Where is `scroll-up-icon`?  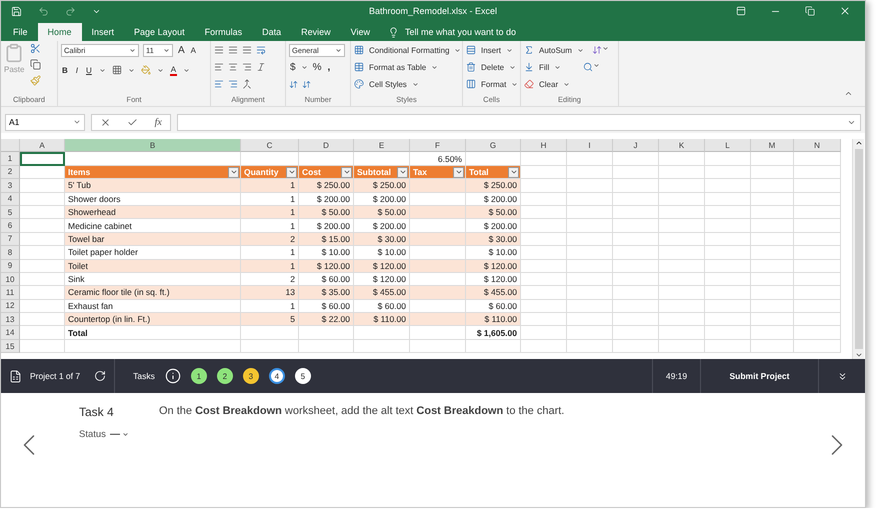
scroll-up-icon is located at coordinates (858, 143).